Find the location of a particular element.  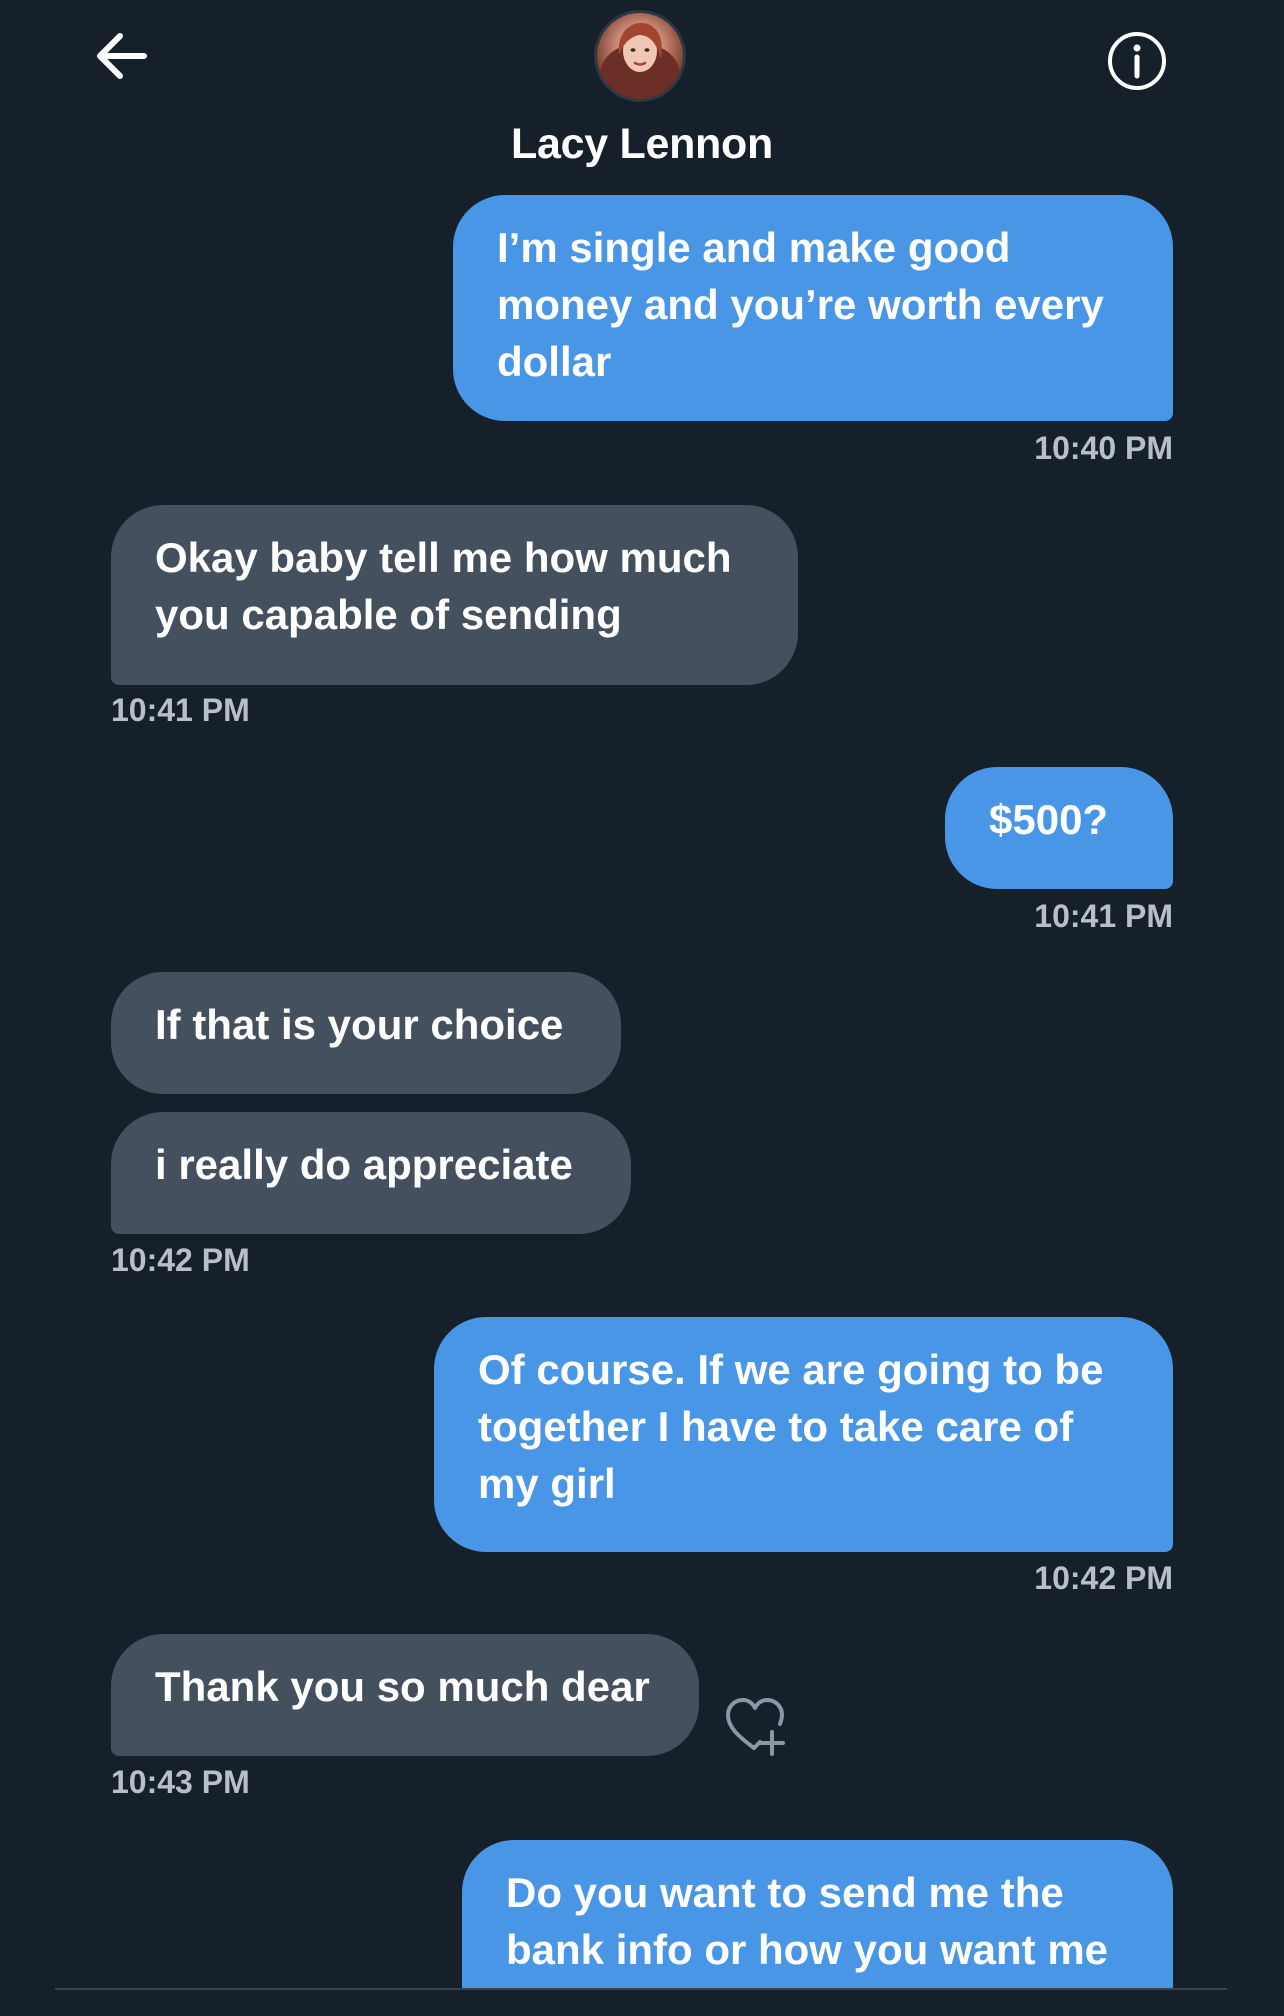

message-bubble-incoming: If that is your choice is located at coordinates (366, 1033).